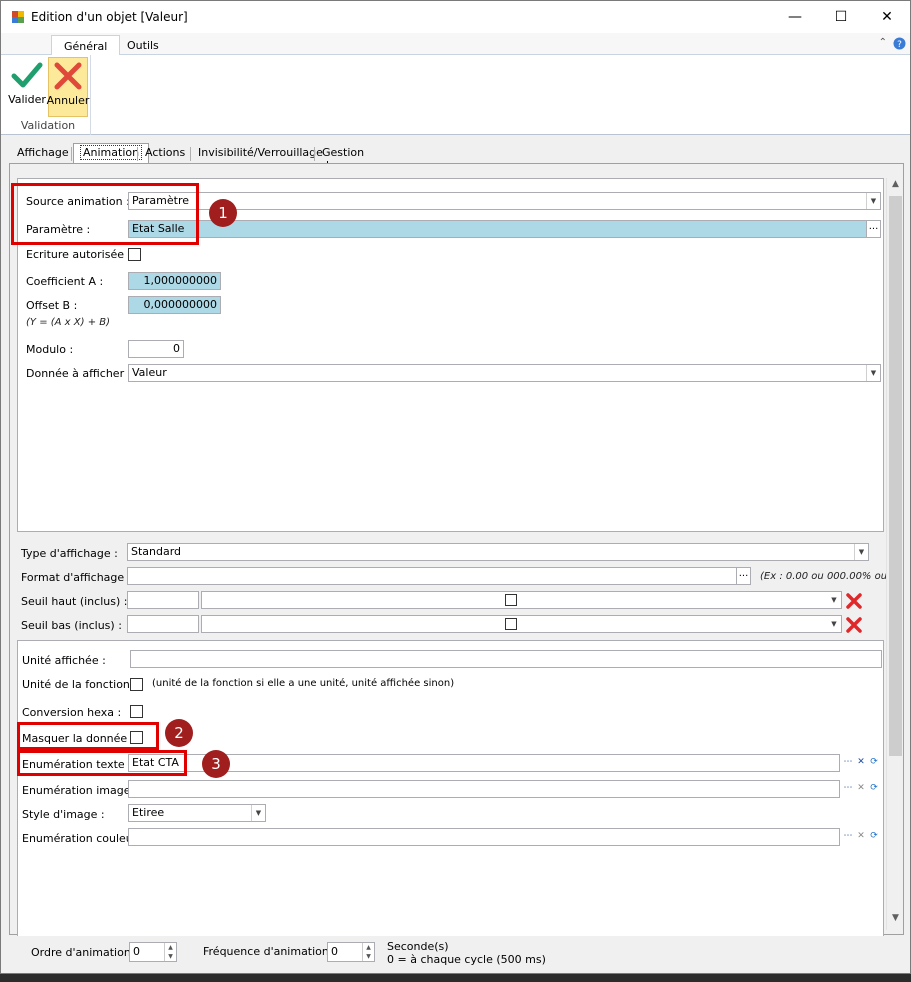 This screenshot has height=982, width=911. What do you see at coordinates (74, 601) in the screenshot?
I see `high-threshold-label: Seuil haut (inclus) :` at bounding box center [74, 601].